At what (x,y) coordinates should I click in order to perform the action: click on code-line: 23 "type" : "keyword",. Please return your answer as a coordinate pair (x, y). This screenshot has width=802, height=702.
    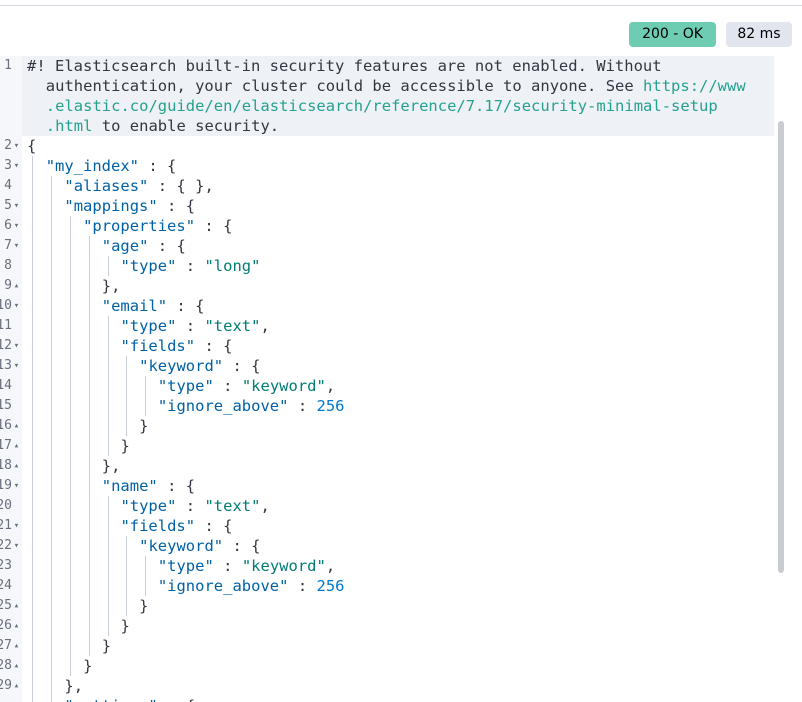
    Looking at the image, I should click on (387, 566).